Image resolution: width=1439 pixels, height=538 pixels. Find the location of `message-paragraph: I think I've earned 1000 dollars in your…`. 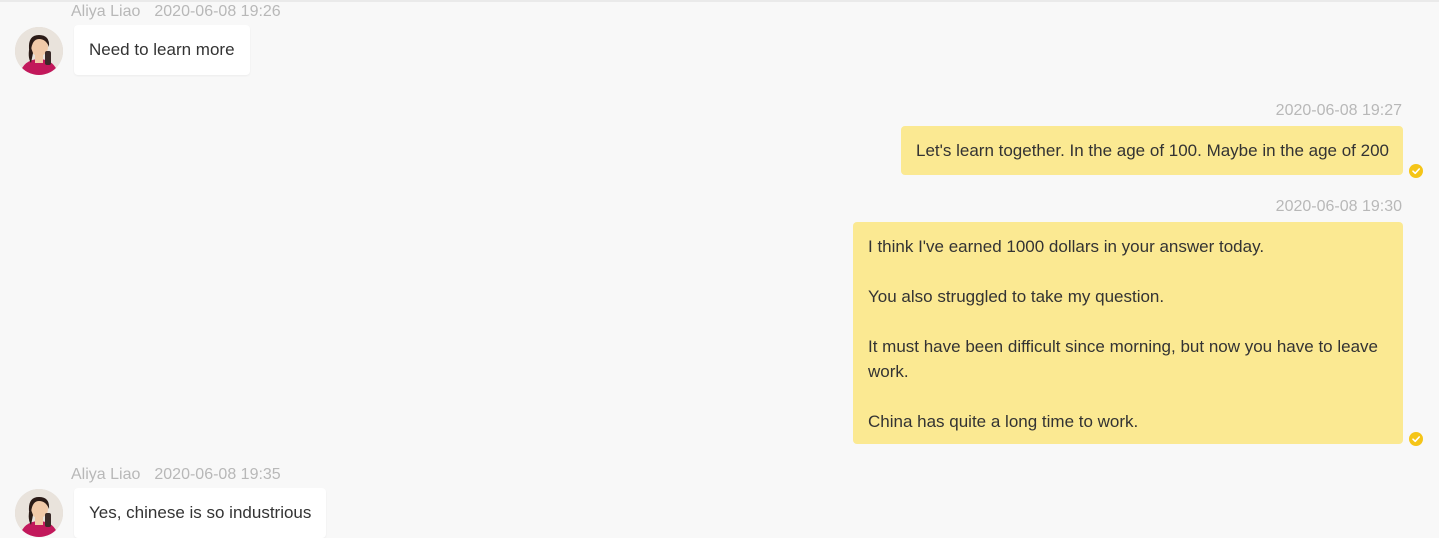

message-paragraph: I think I've earned 1000 dollars in your… is located at coordinates (1066, 246).